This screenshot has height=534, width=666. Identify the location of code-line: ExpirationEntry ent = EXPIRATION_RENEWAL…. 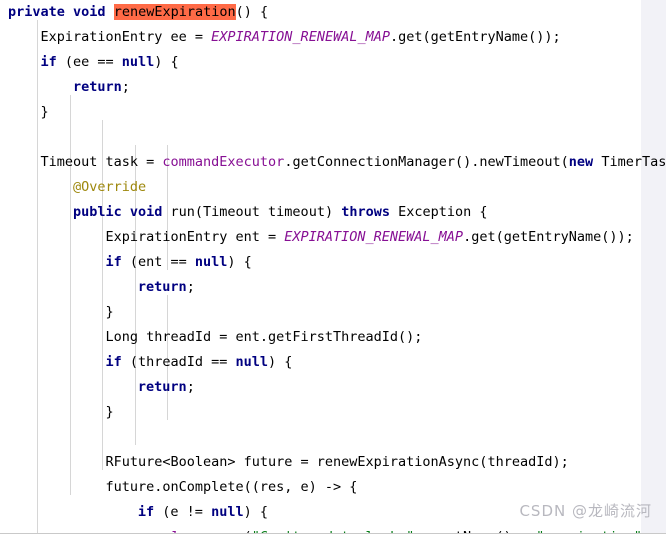
(333, 237).